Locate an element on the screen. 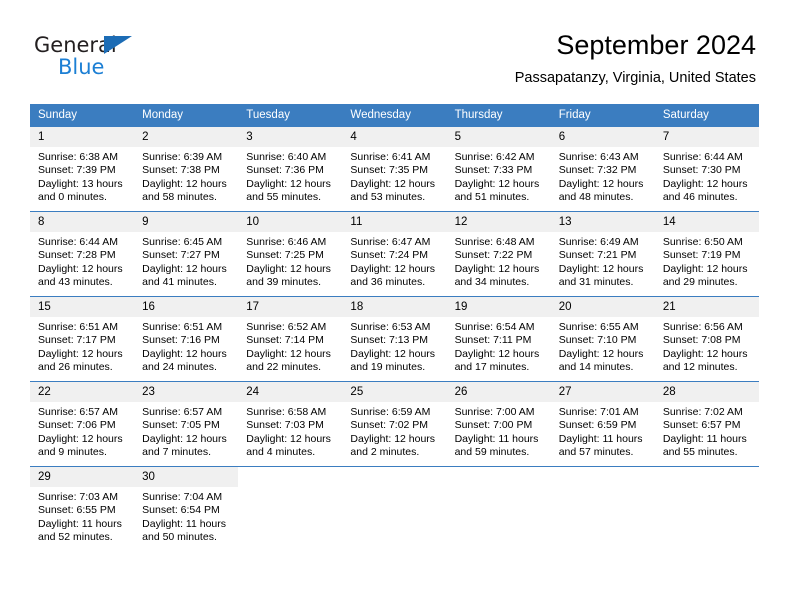 Image resolution: width=792 pixels, height=612 pixels. sunrise-text: Sunrise: 7:01 AM is located at coordinates (598, 412).